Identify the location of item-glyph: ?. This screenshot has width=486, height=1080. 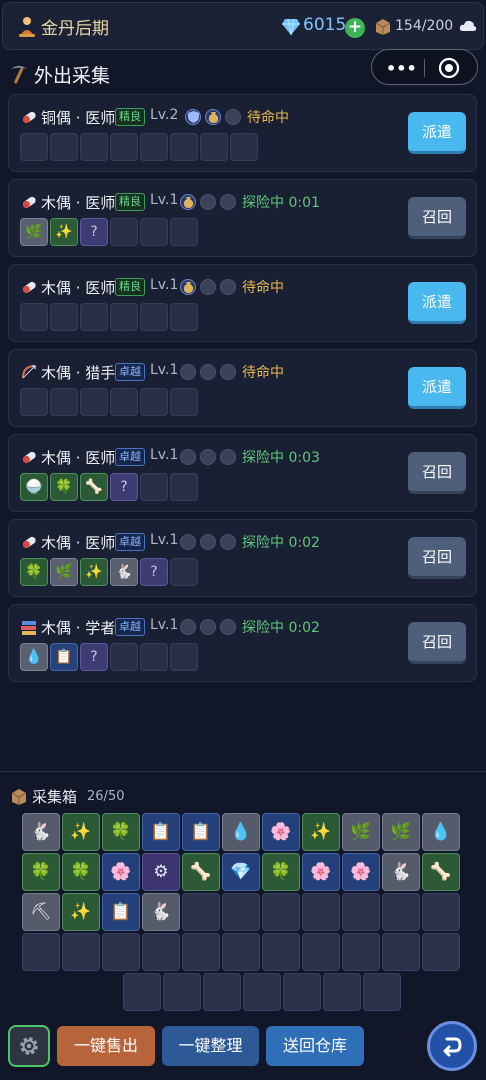
(154, 572).